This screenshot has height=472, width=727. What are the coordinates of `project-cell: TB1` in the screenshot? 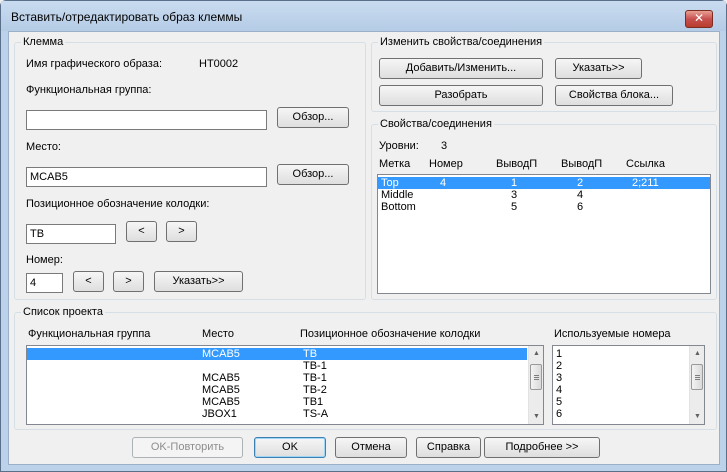 It's located at (313, 402).